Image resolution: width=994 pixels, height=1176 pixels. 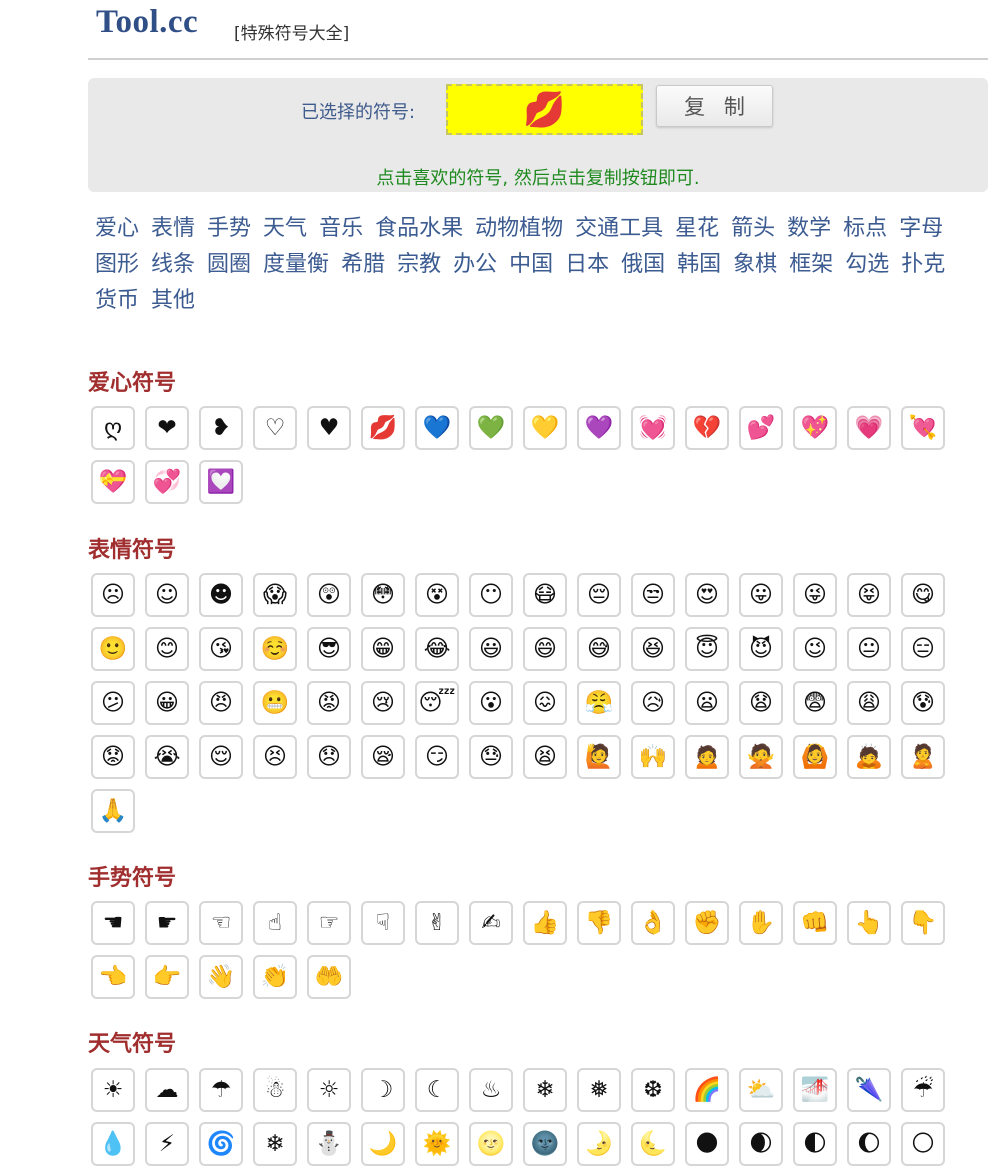 What do you see at coordinates (329, 595) in the screenshot?
I see `symbol-button: 😲` at bounding box center [329, 595].